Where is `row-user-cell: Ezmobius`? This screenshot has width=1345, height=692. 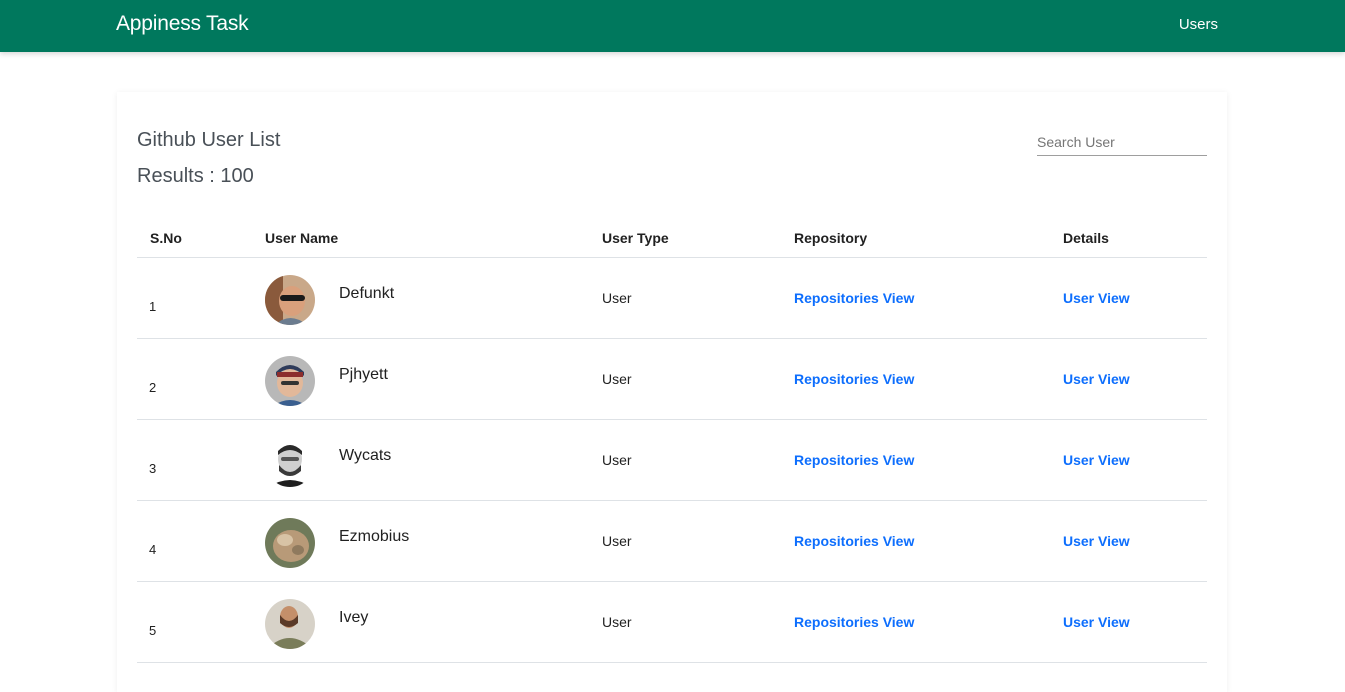
row-user-cell: Ezmobius is located at coordinates (433, 541).